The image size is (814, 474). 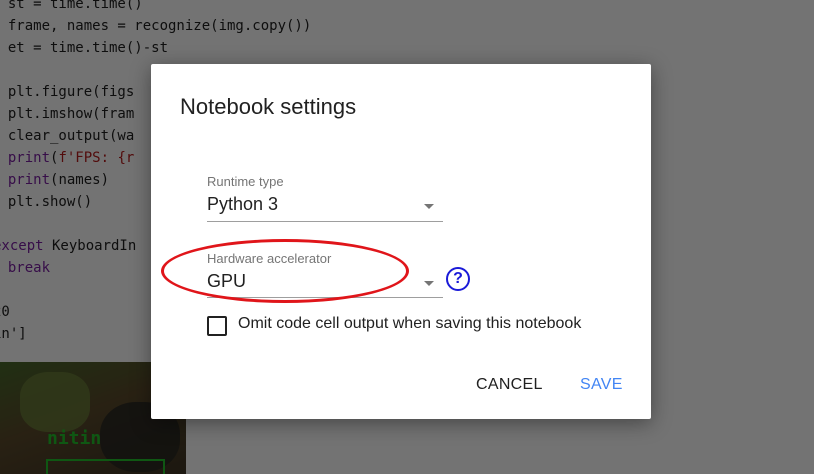 What do you see at coordinates (245, 181) in the screenshot?
I see `runtime-type-label: Runtime type` at bounding box center [245, 181].